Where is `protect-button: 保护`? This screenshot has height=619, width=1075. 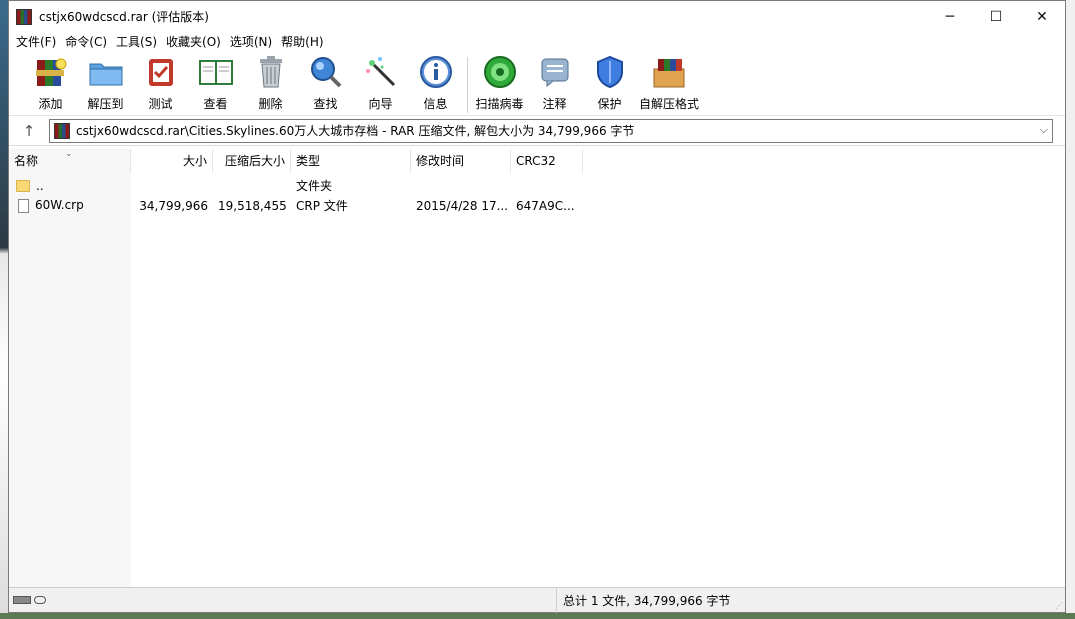 protect-button: 保护 is located at coordinates (609, 83).